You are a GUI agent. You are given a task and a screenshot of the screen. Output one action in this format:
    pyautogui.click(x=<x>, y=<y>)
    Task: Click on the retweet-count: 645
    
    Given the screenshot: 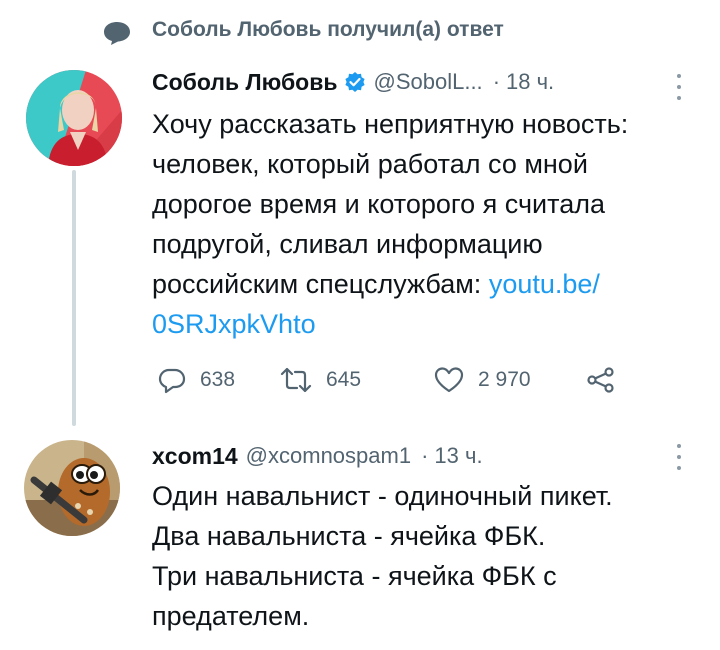 What is the action you would take?
    pyautogui.click(x=344, y=379)
    